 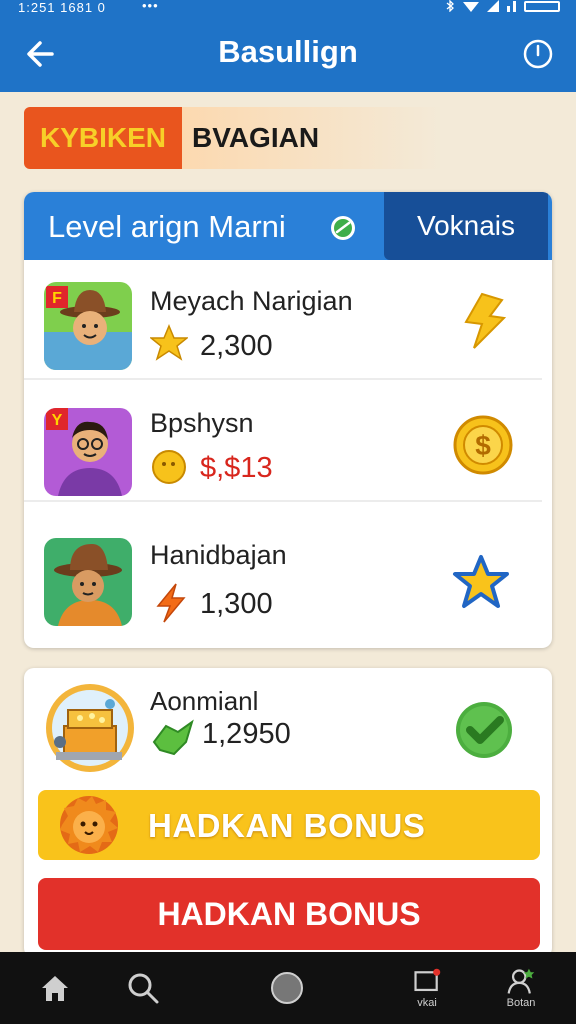 I want to click on bonus-score: 1,2950, so click(x=246, y=734).